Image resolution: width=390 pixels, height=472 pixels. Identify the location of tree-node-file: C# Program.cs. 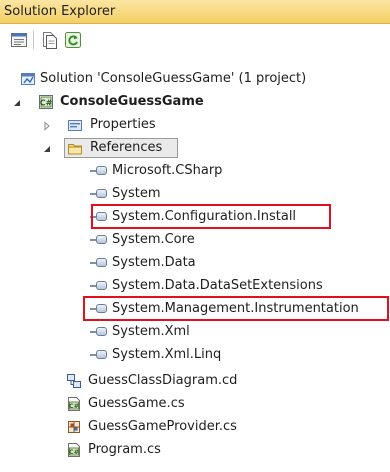
(195, 450).